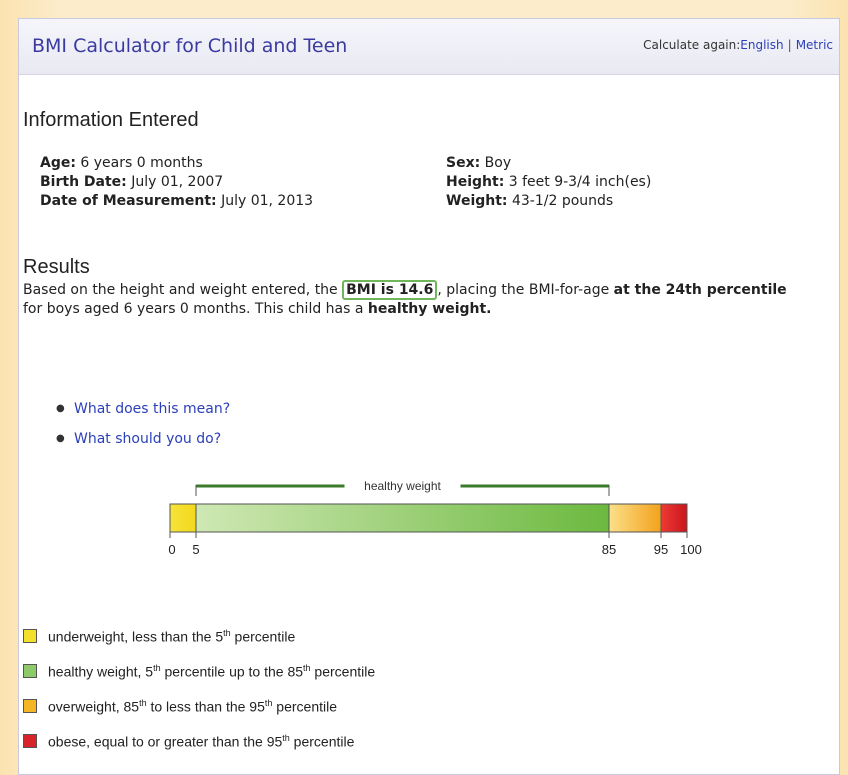  Describe the element at coordinates (635, 518) in the screenshot. I see `segment-overweight` at that location.